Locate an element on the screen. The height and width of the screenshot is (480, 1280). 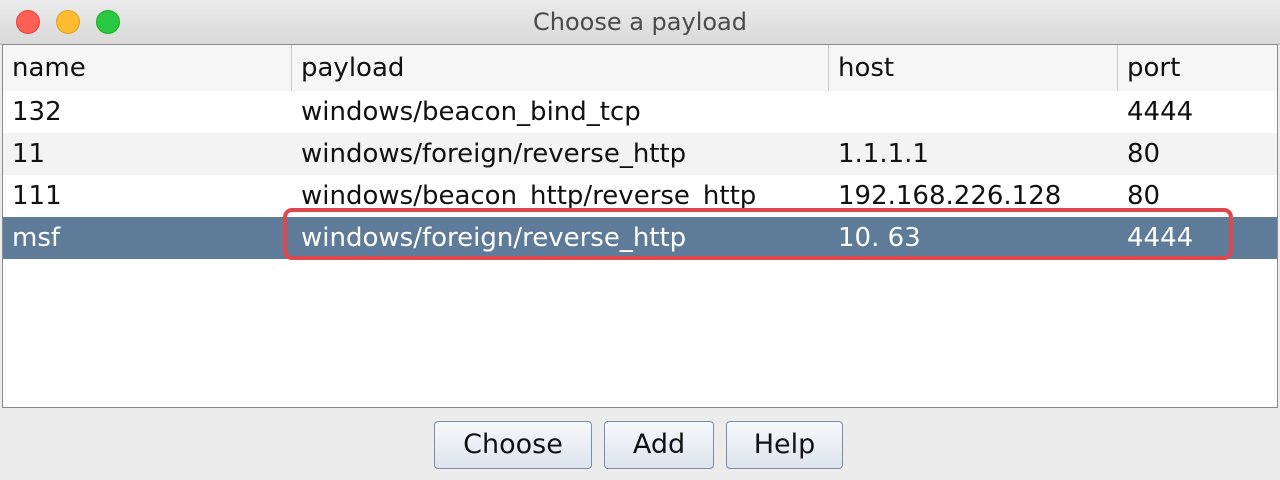
cell-host is located at coordinates (973, 112).